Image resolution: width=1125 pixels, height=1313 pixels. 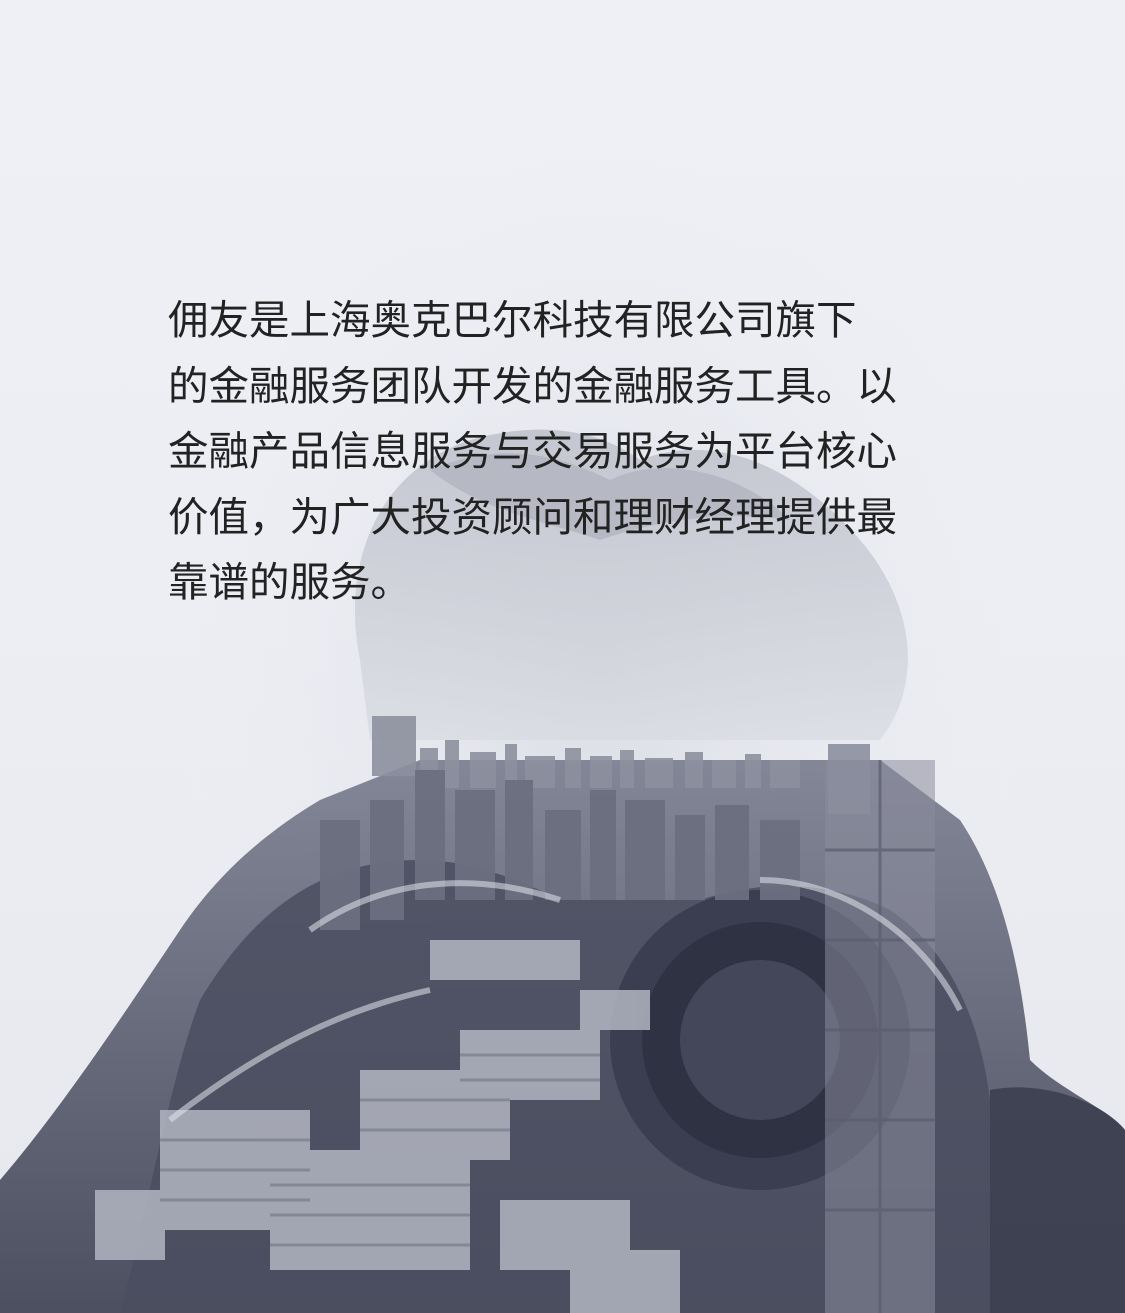 What do you see at coordinates (532, 385) in the screenshot?
I see `intro-line-2: 的金融服务团队开发的金融服务工具。以` at bounding box center [532, 385].